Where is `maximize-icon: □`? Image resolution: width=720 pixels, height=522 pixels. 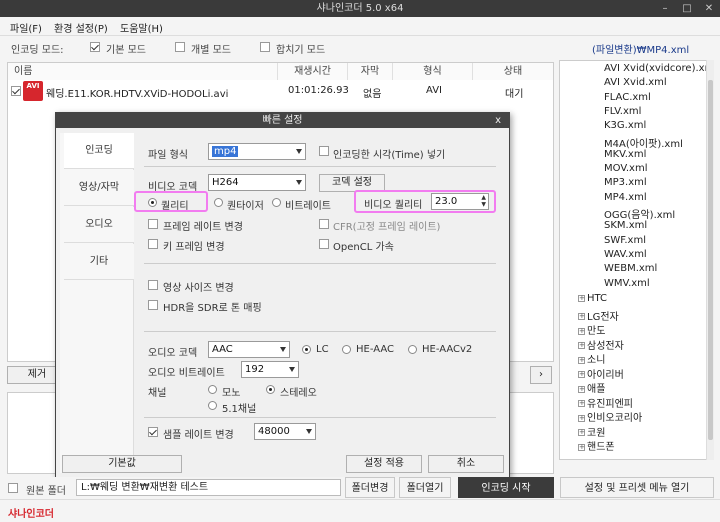 maximize-icon: □ is located at coordinates (687, 8).